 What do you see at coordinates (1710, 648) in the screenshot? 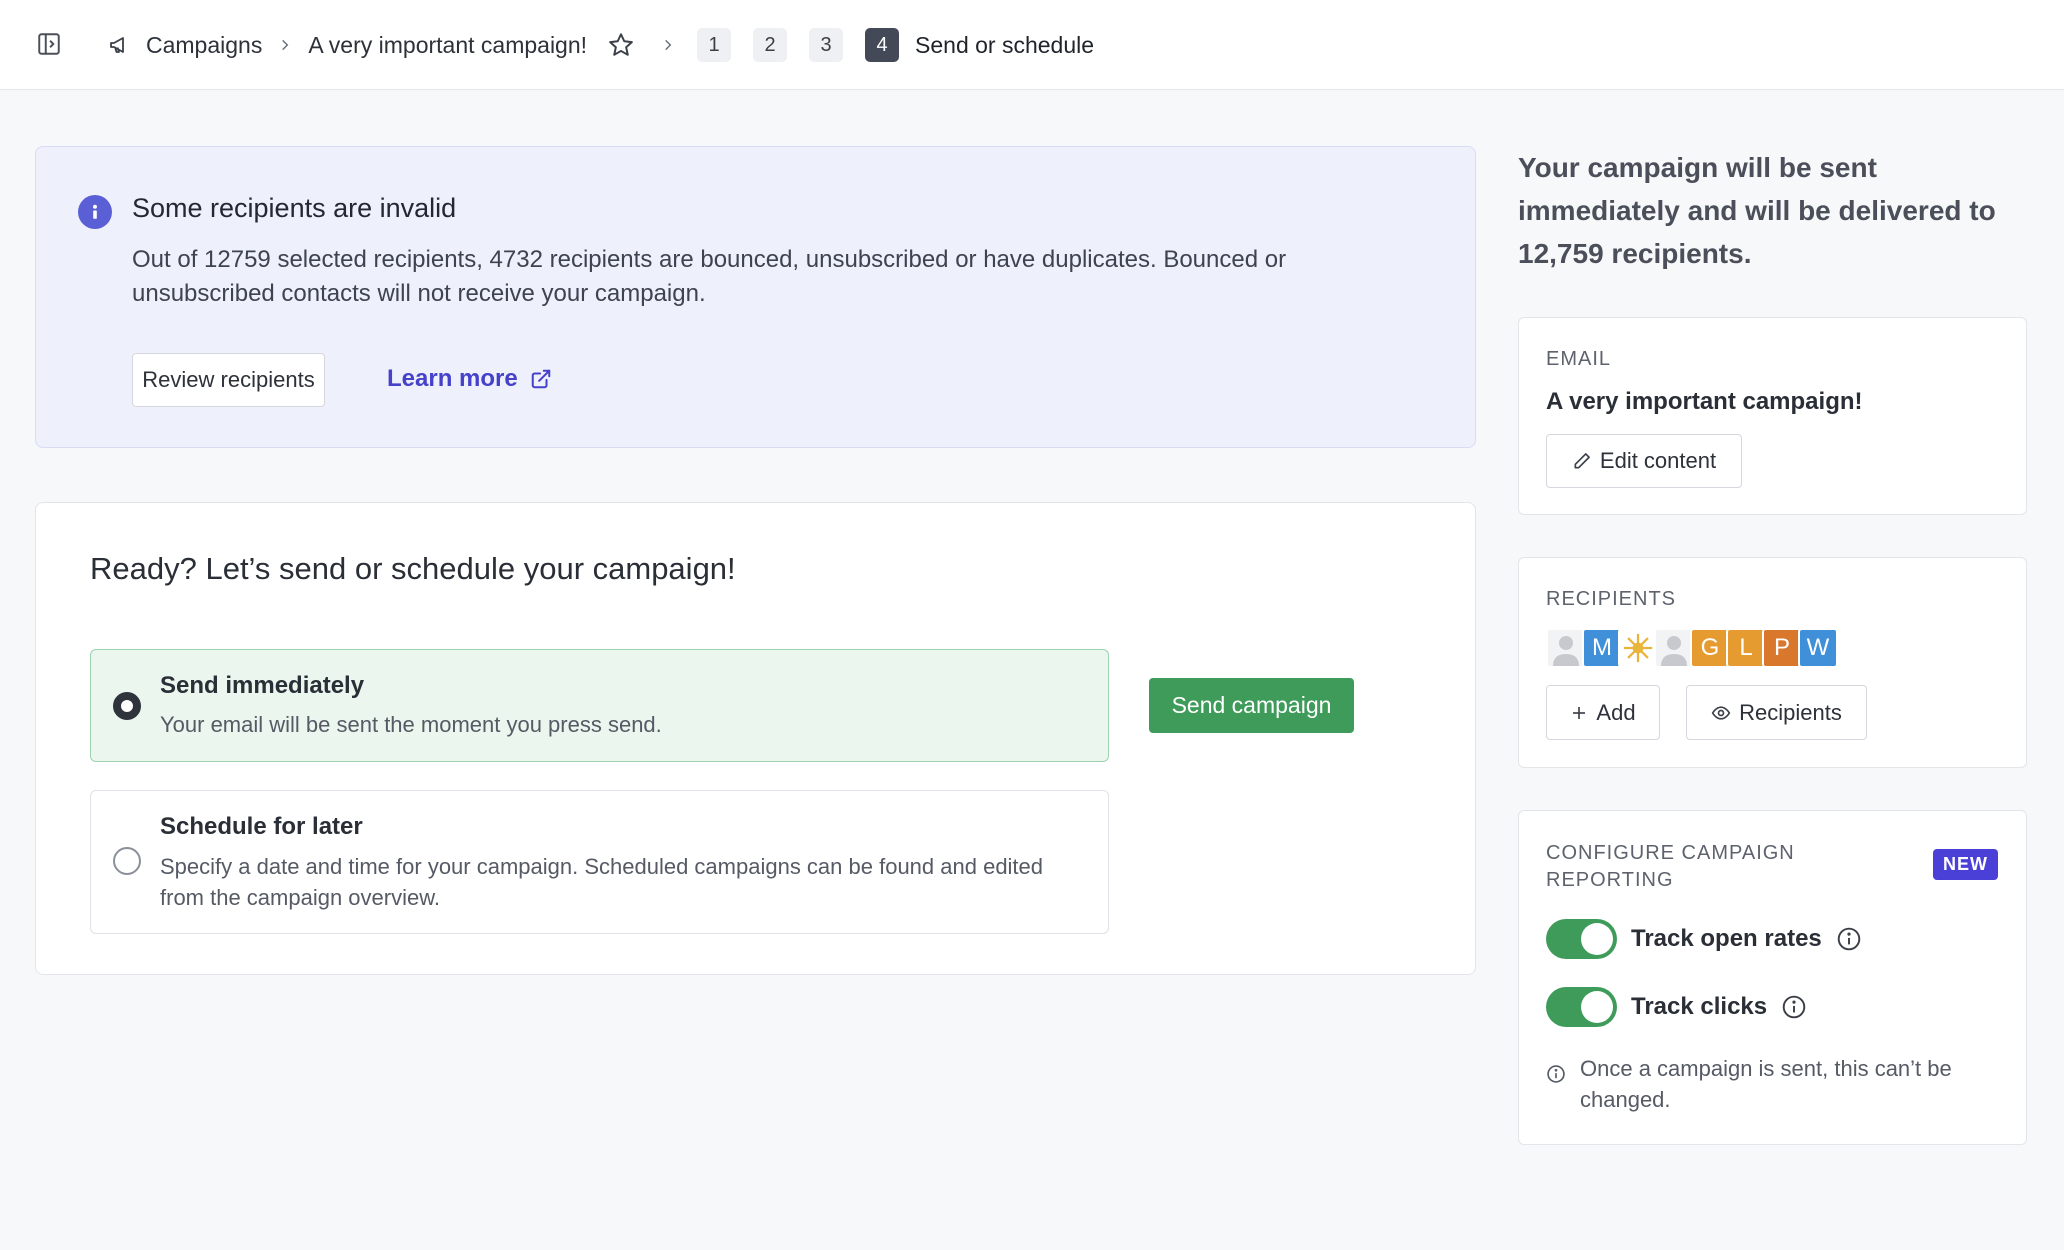
I see `avatar: G` at bounding box center [1710, 648].